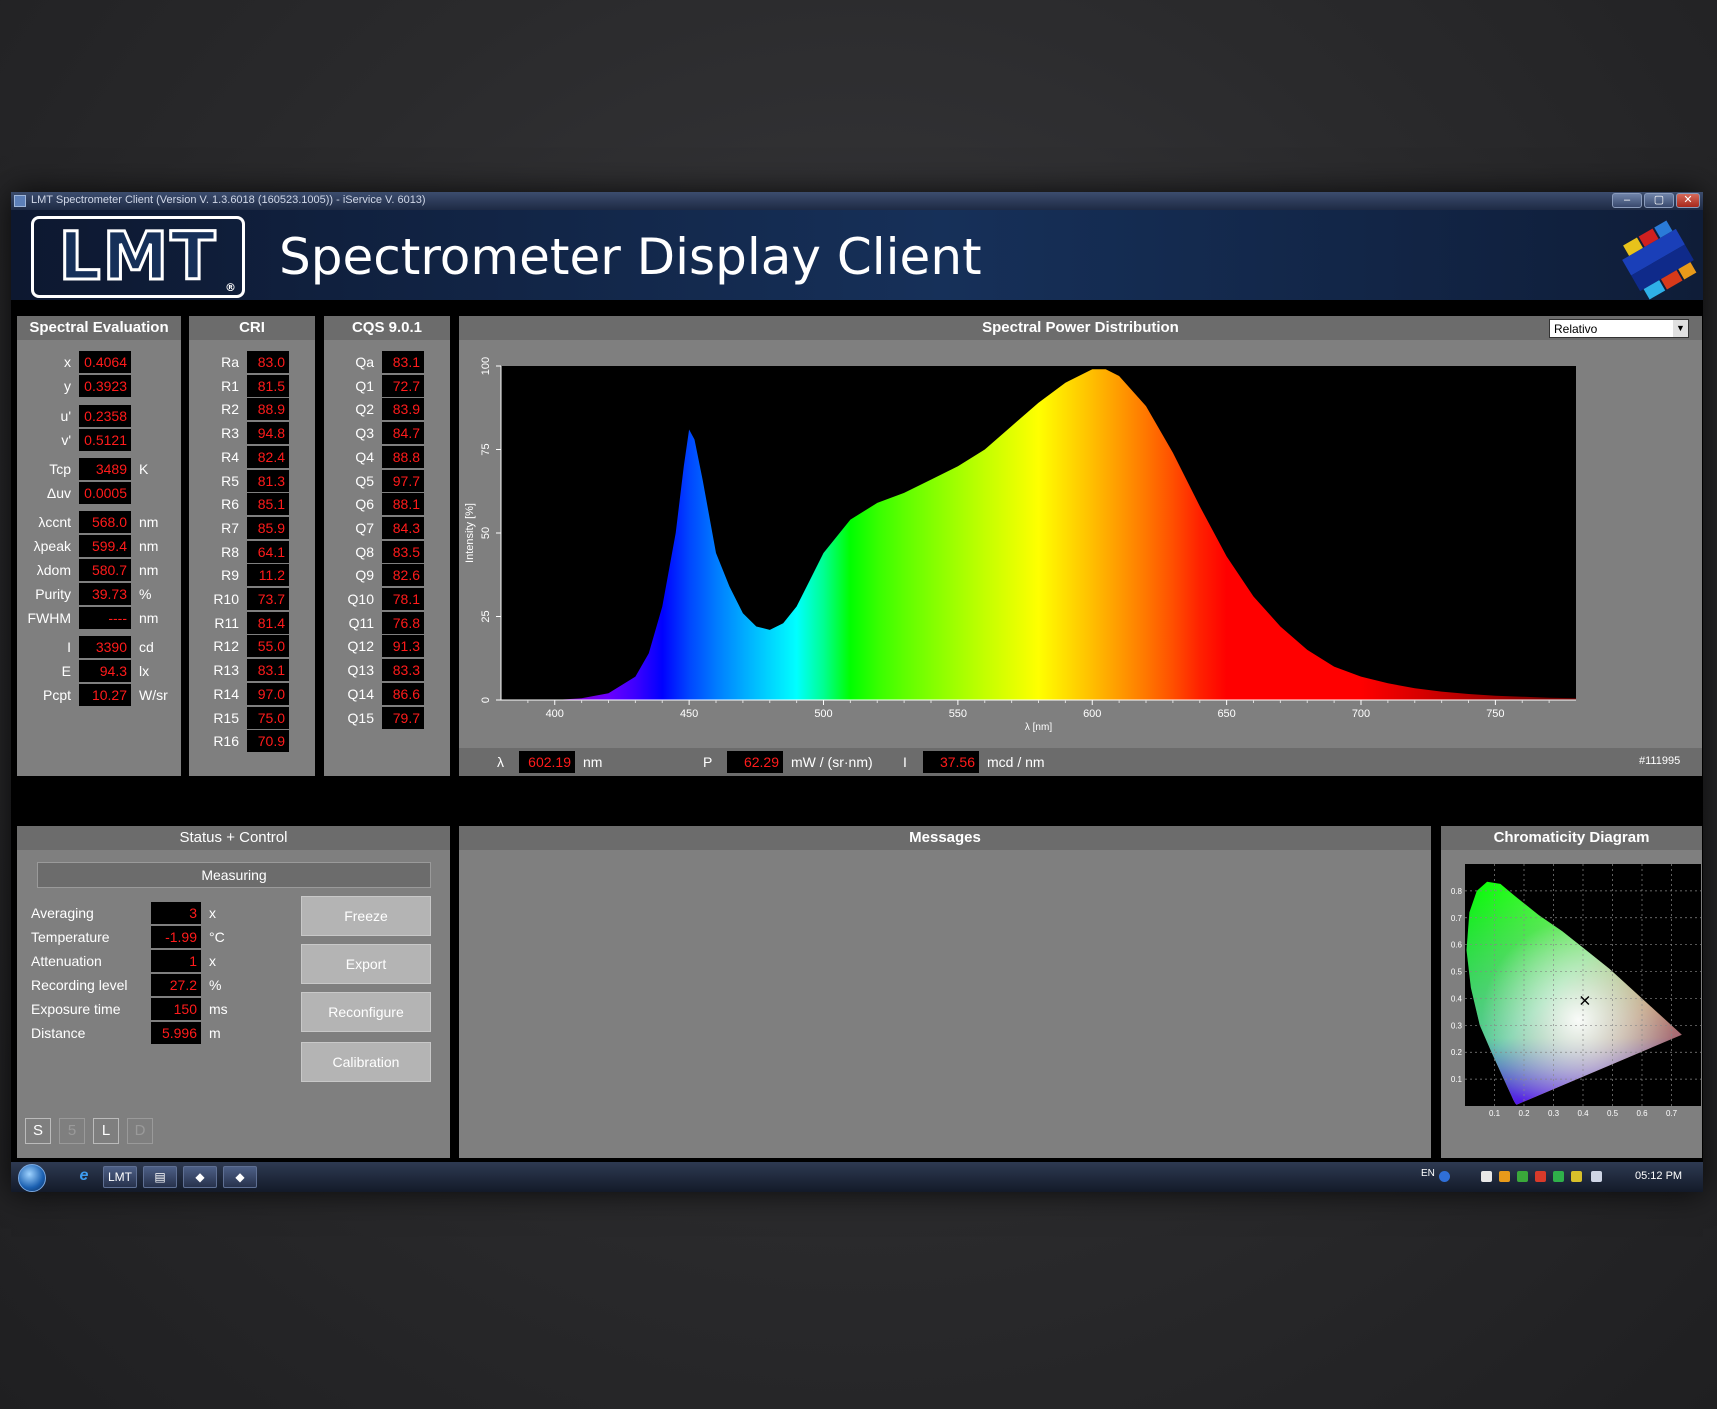 The image size is (1717, 1409). What do you see at coordinates (1627, 200) in the screenshot?
I see `minimize-button: –` at bounding box center [1627, 200].